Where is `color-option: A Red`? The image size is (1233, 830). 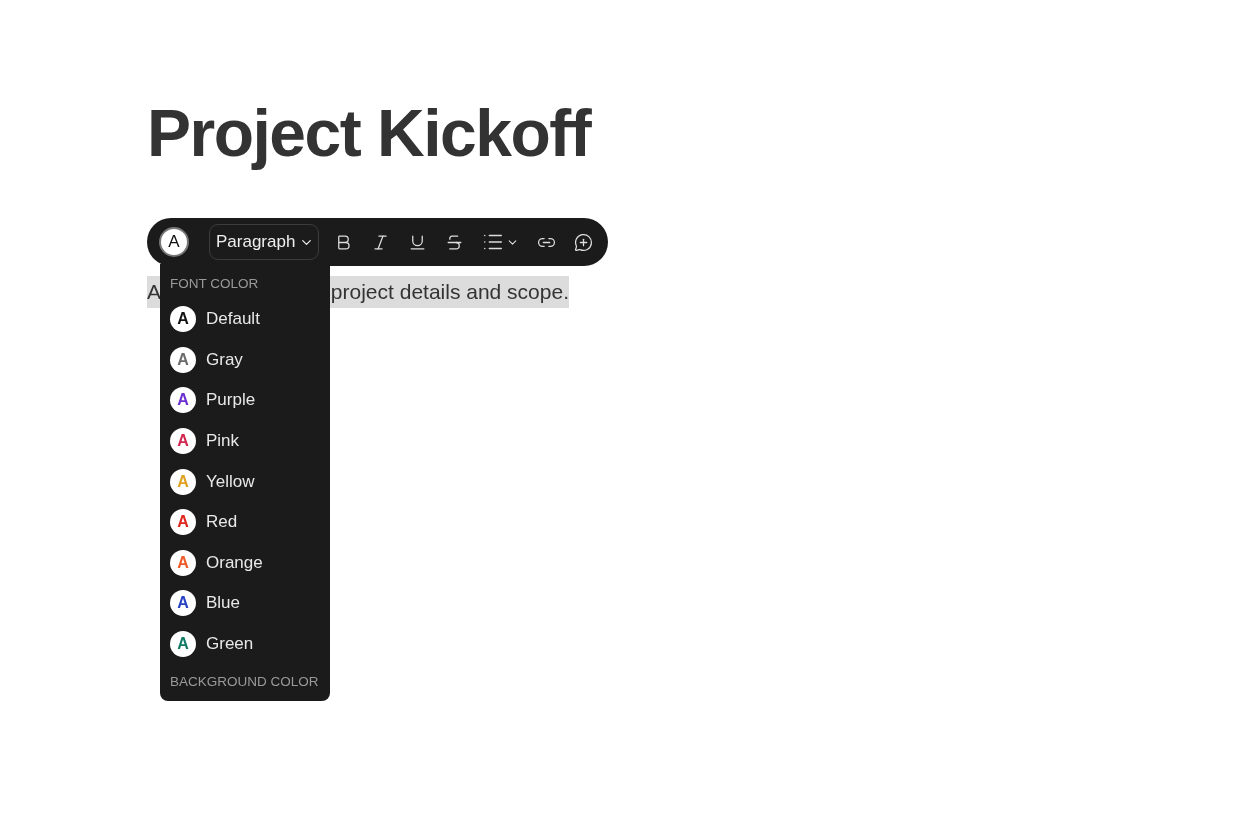 color-option: A Red is located at coordinates (245, 522).